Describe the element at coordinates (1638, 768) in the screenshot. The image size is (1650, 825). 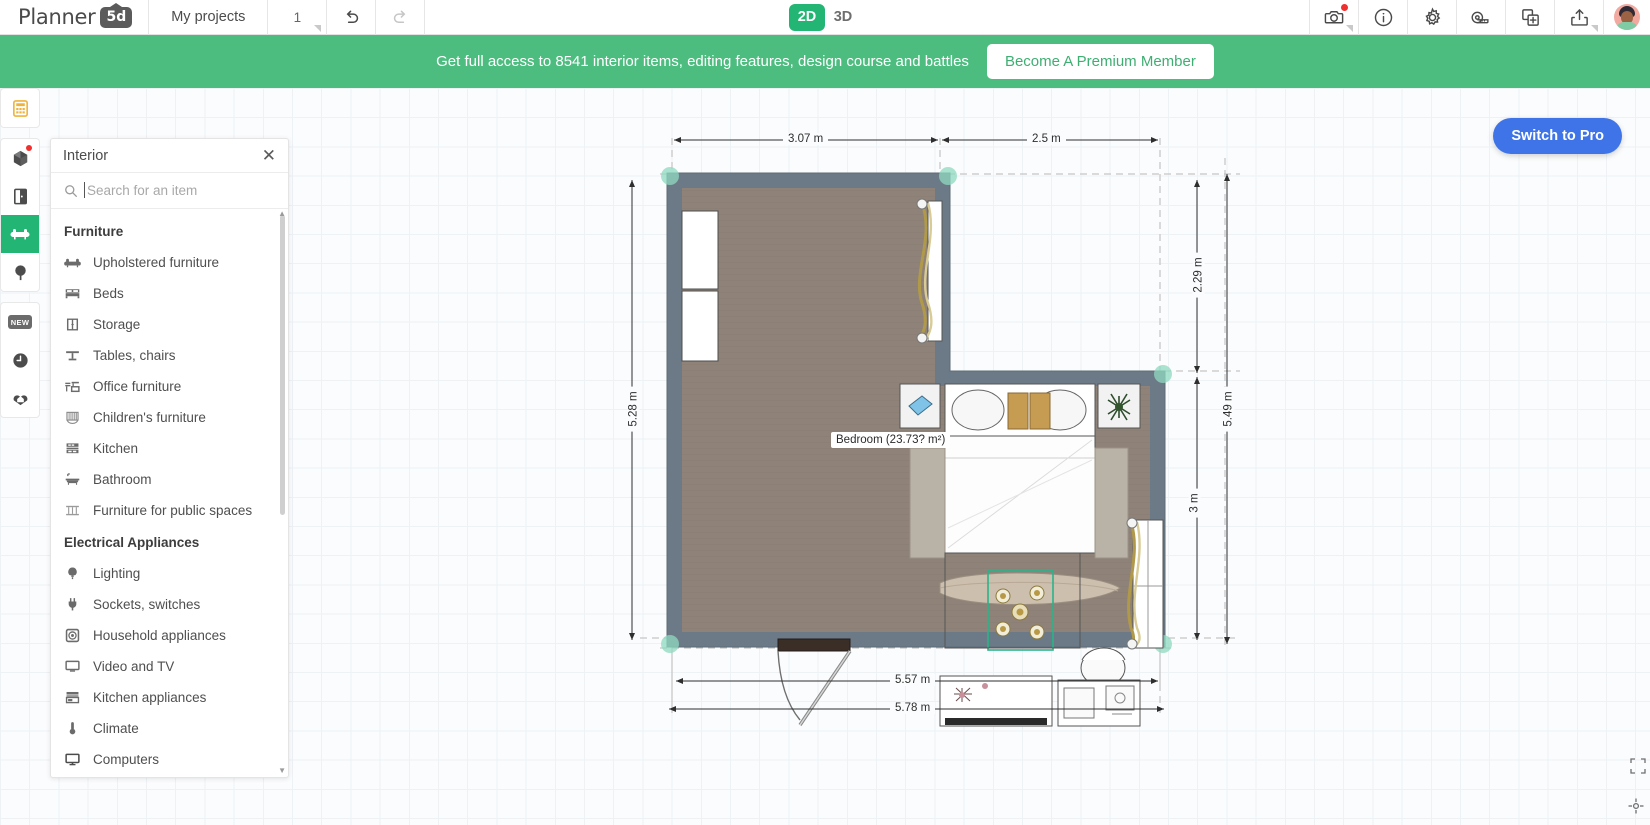
I see `fullscreen-icon` at that location.